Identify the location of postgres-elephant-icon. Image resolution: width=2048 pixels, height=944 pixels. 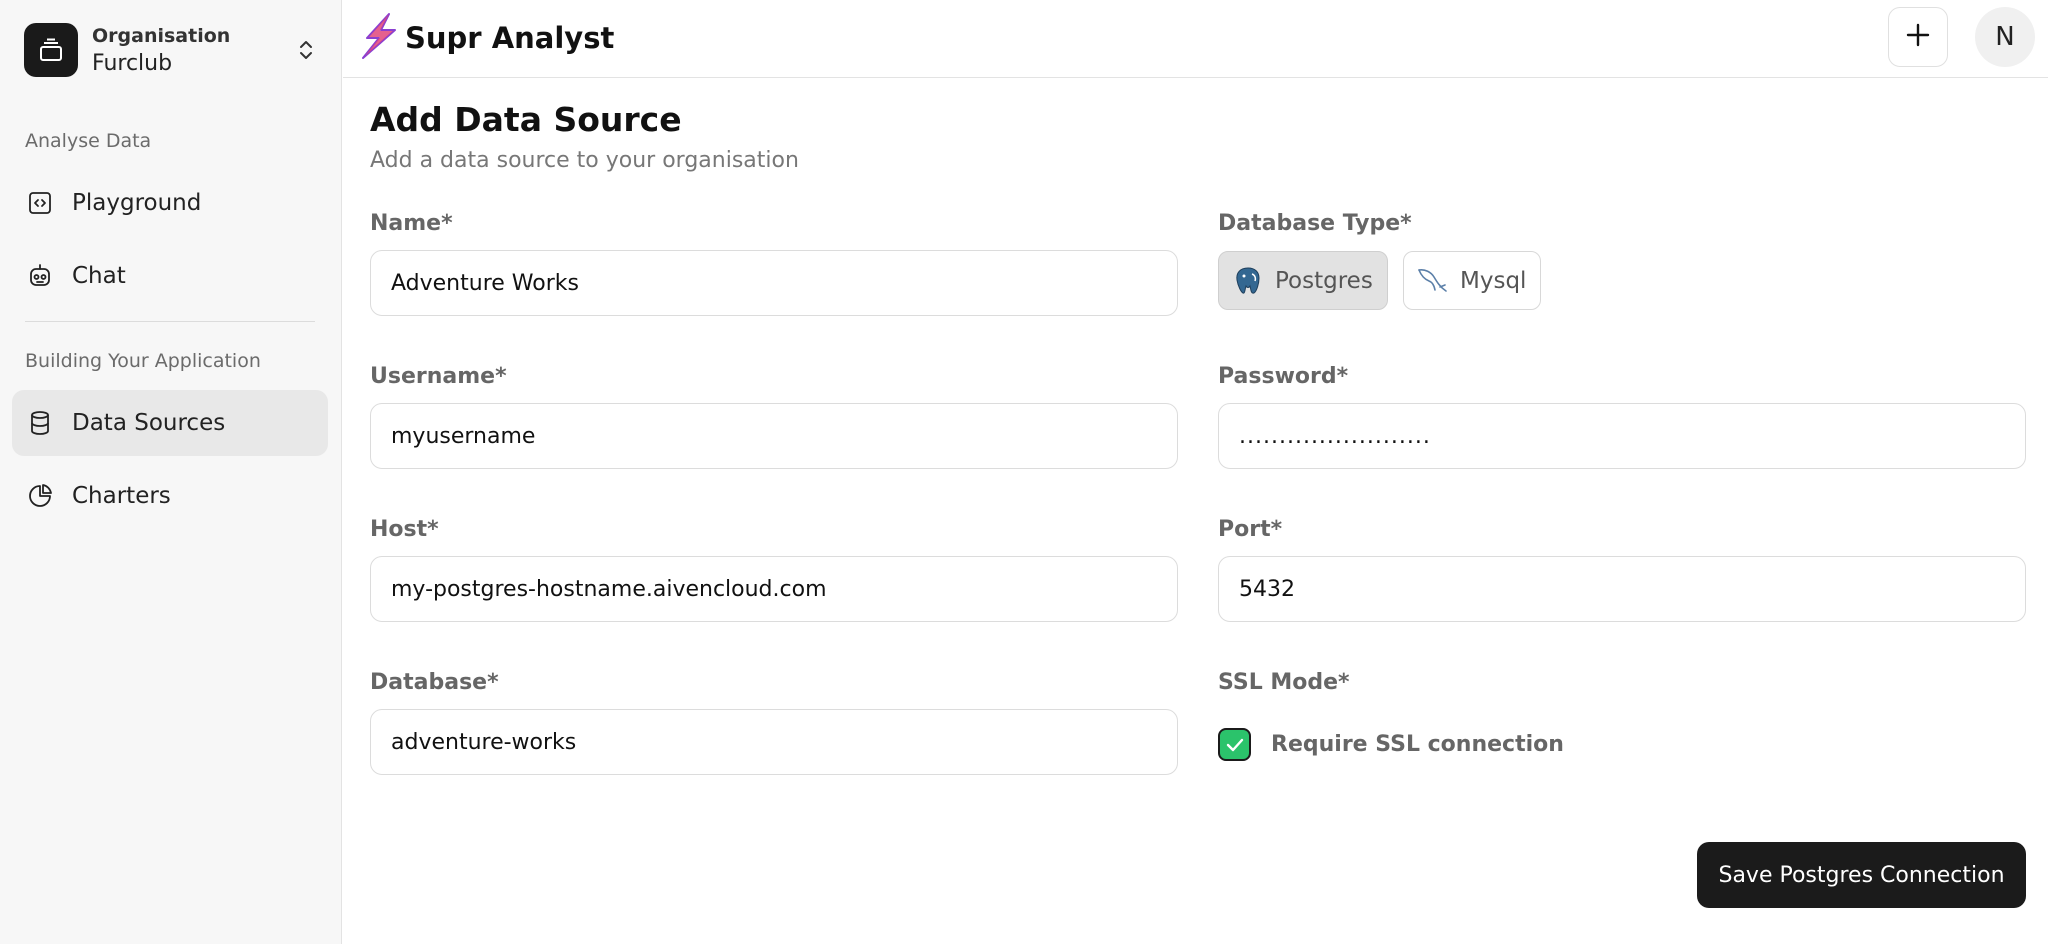
(1248, 281).